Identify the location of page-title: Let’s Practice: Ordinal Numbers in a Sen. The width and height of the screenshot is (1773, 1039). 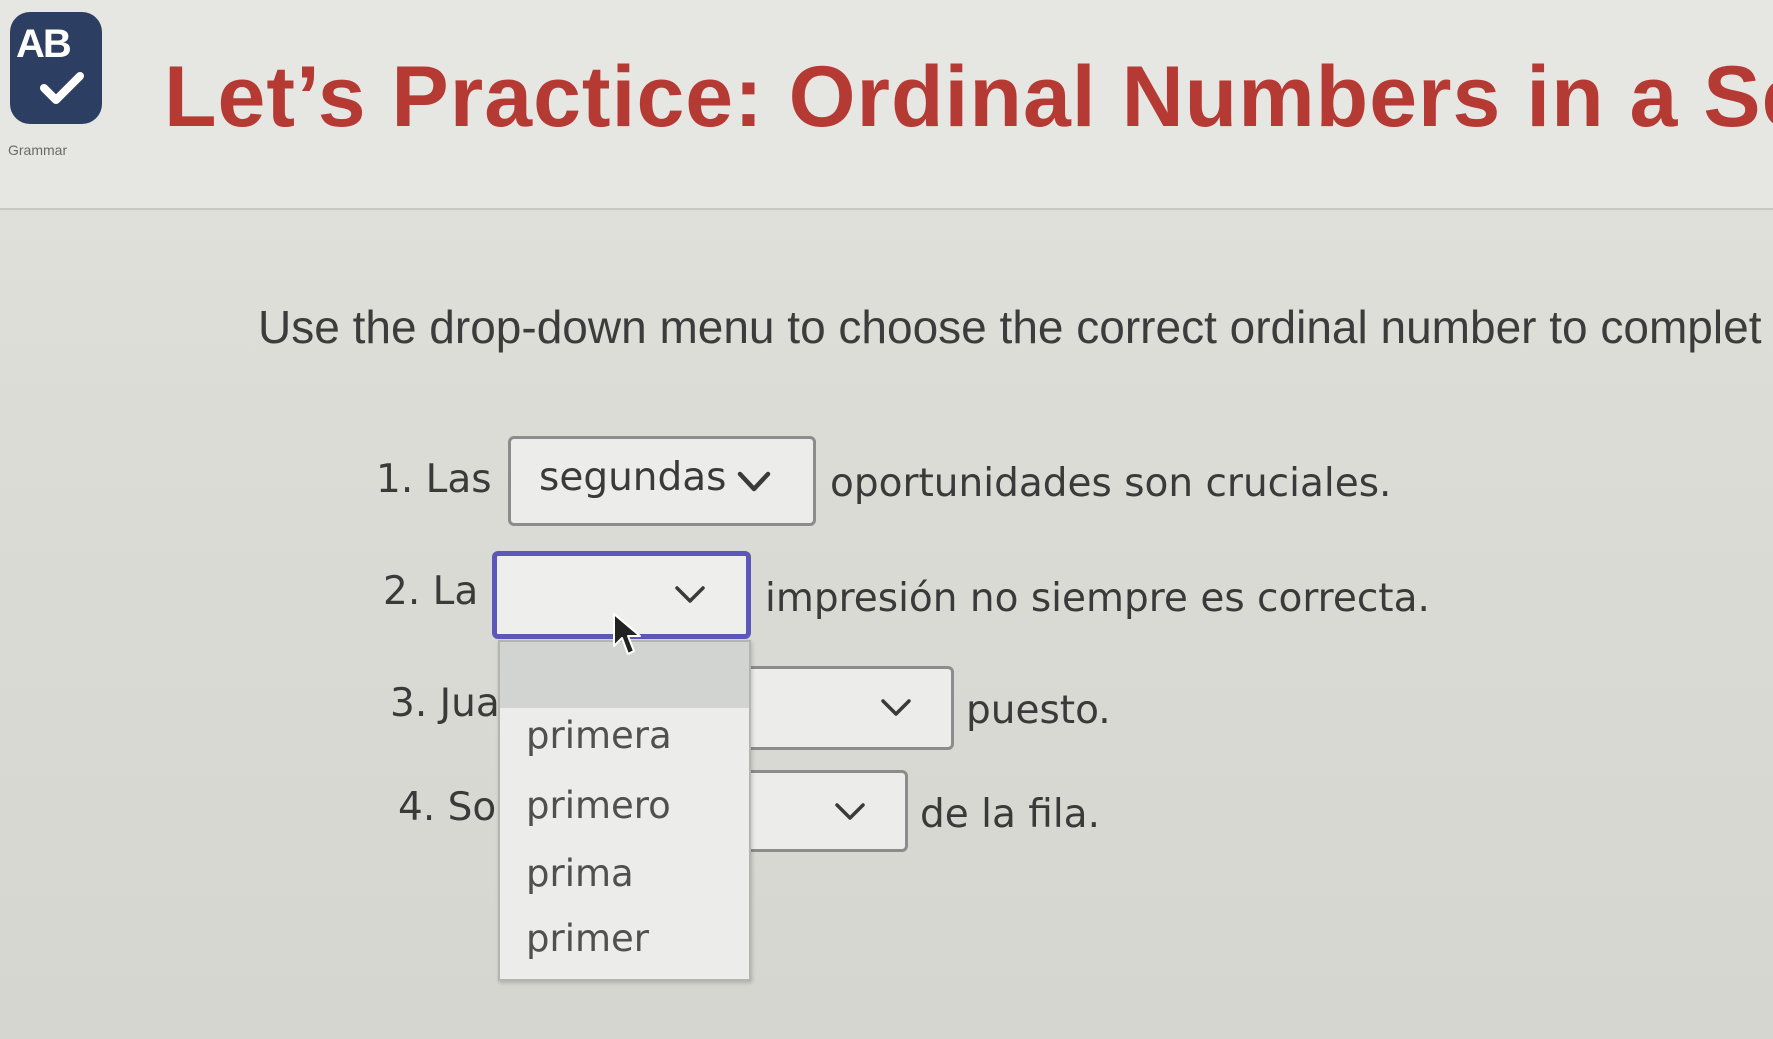
(968, 97).